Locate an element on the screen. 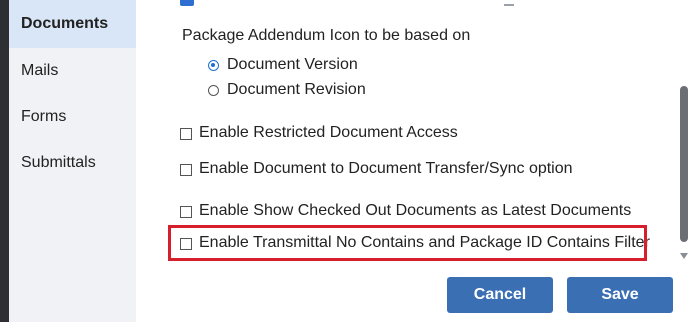 The height and width of the screenshot is (322, 691). cancel-button: Cancel is located at coordinates (500, 295).